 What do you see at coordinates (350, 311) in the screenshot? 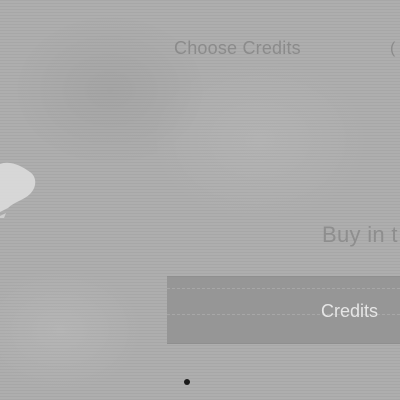
I see `credits-button-label: Credits` at bounding box center [350, 311].